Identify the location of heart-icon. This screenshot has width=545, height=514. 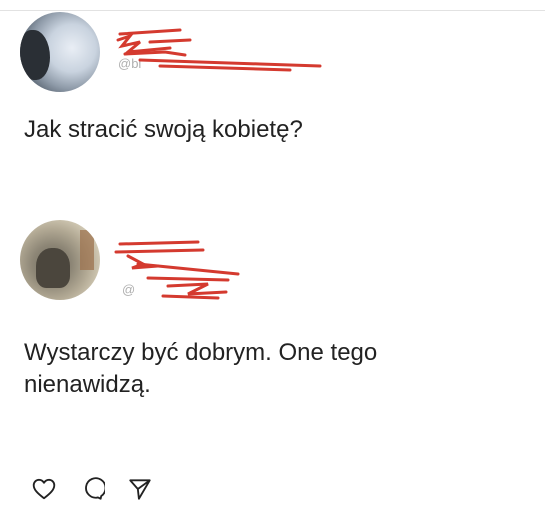
(44, 489).